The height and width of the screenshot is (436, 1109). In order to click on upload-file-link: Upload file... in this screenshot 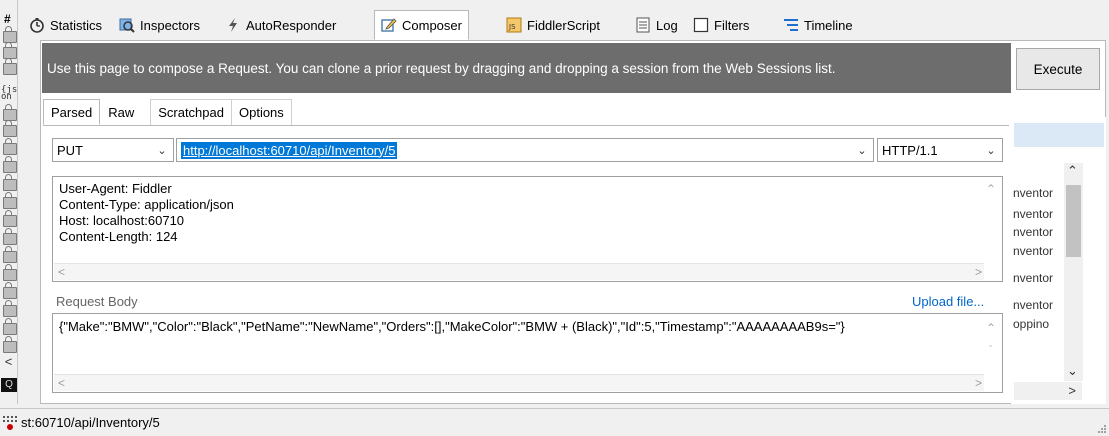, I will do `click(948, 301)`.